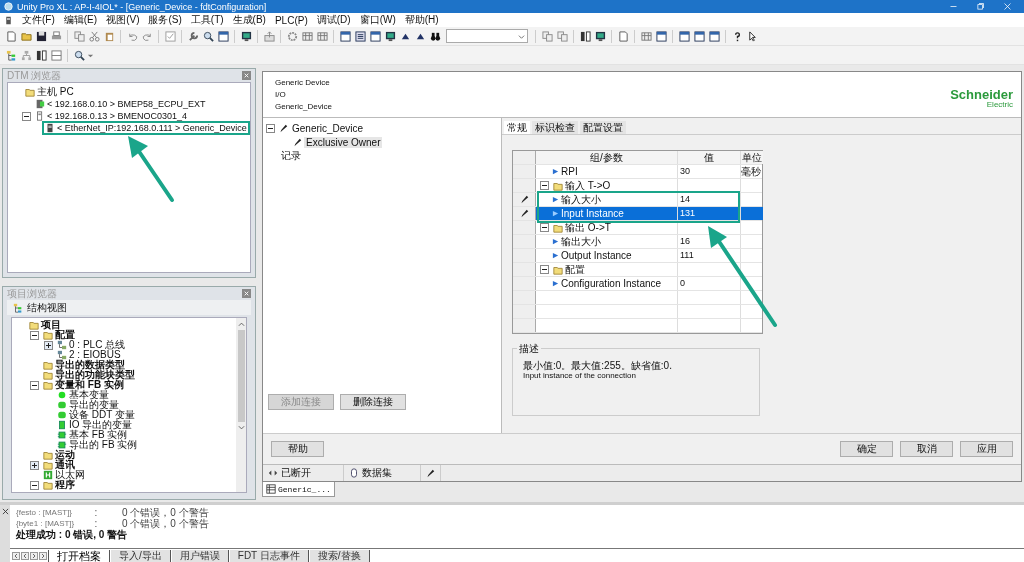 Image resolution: width=1024 pixels, height=562 pixels. What do you see at coordinates (291, 20) in the screenshot?
I see `menu-item: PLC(P)` at bounding box center [291, 20].